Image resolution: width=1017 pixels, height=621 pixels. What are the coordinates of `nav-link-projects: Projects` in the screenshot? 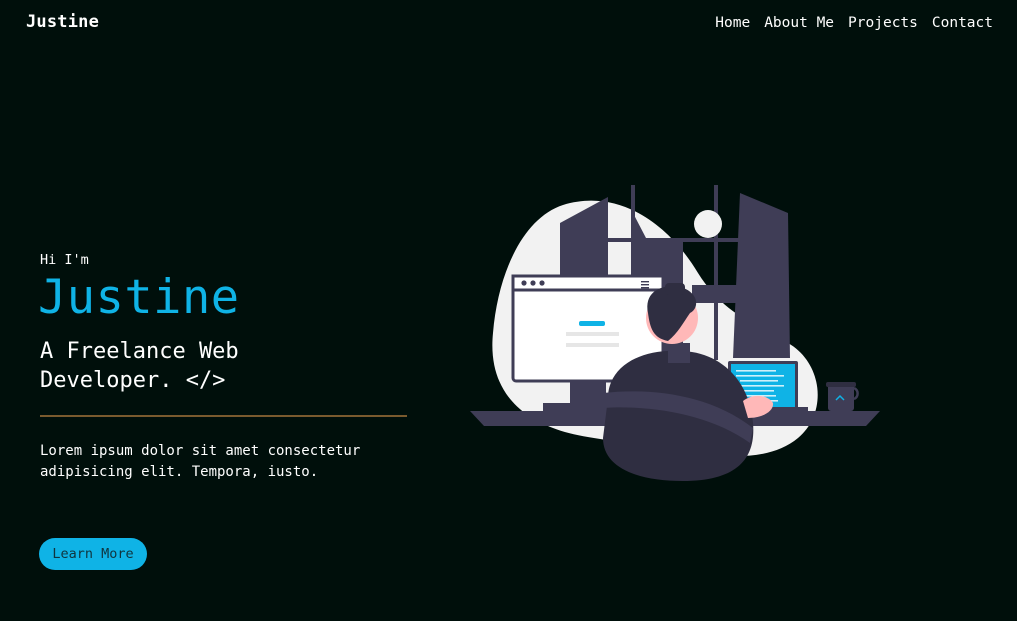 It's located at (883, 23).